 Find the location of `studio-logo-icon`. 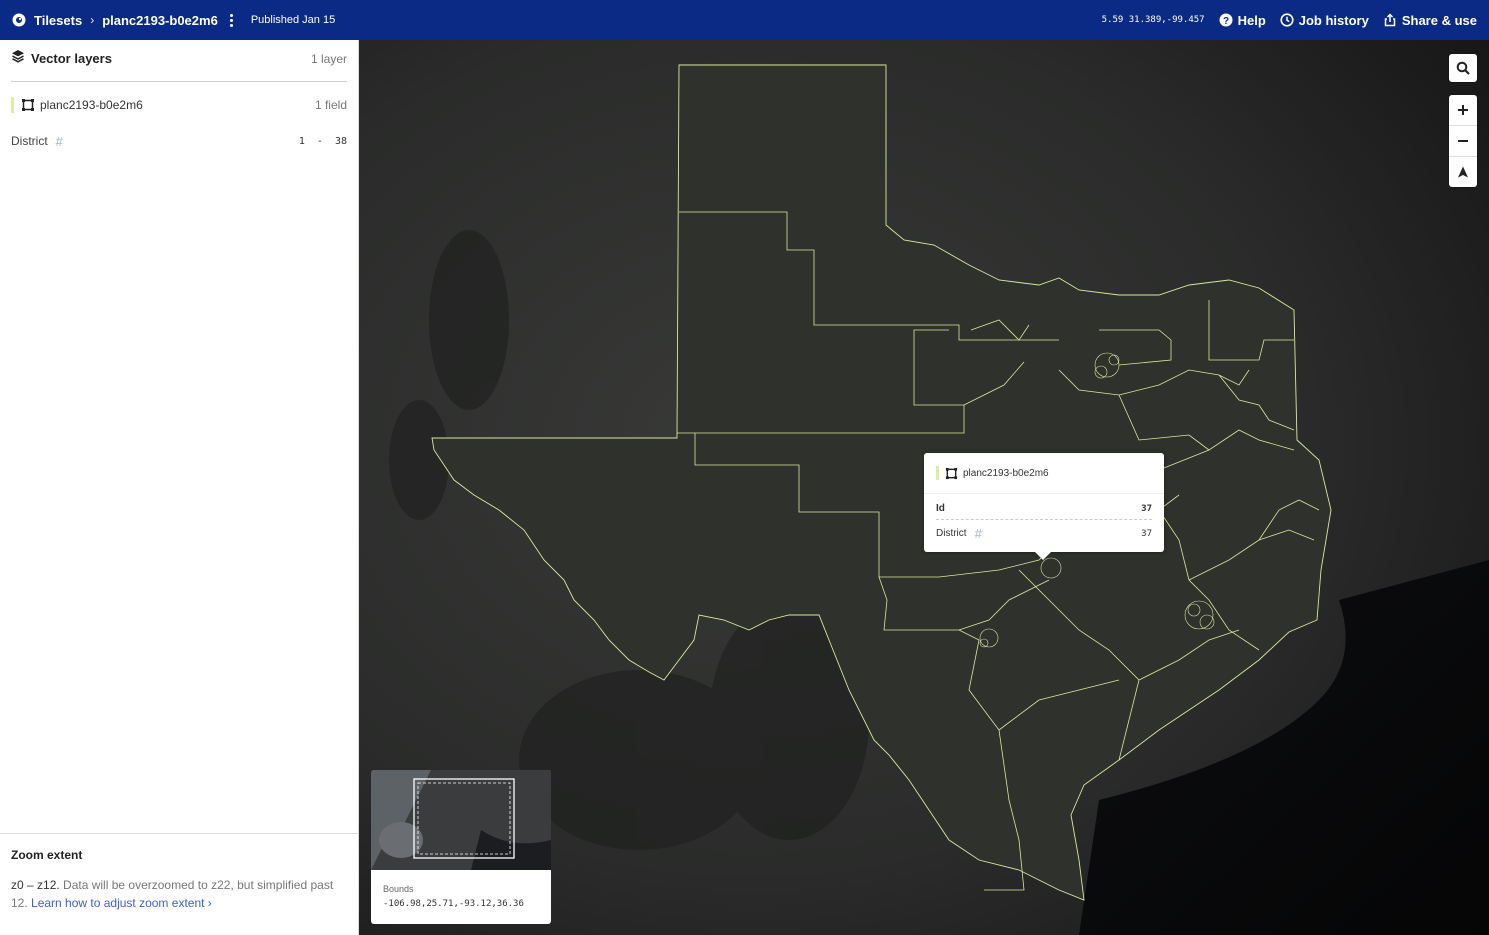

studio-logo-icon is located at coordinates (19, 20).